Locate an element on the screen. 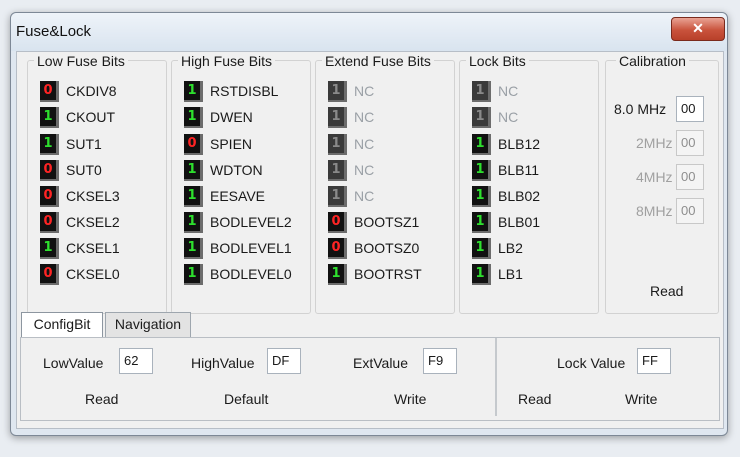 The width and height of the screenshot is (740, 457). high-bit-row: 1 BODLEVEL0 is located at coordinates (249, 274).